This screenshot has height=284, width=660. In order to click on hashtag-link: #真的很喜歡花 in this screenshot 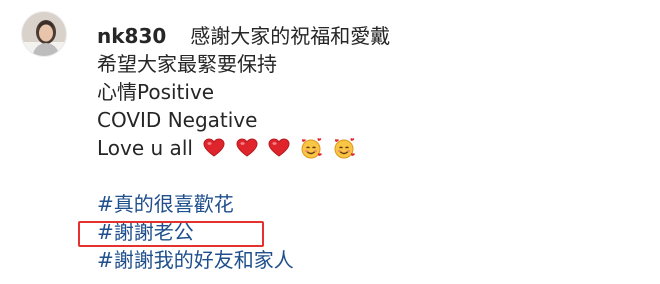, I will do `click(367, 204)`.